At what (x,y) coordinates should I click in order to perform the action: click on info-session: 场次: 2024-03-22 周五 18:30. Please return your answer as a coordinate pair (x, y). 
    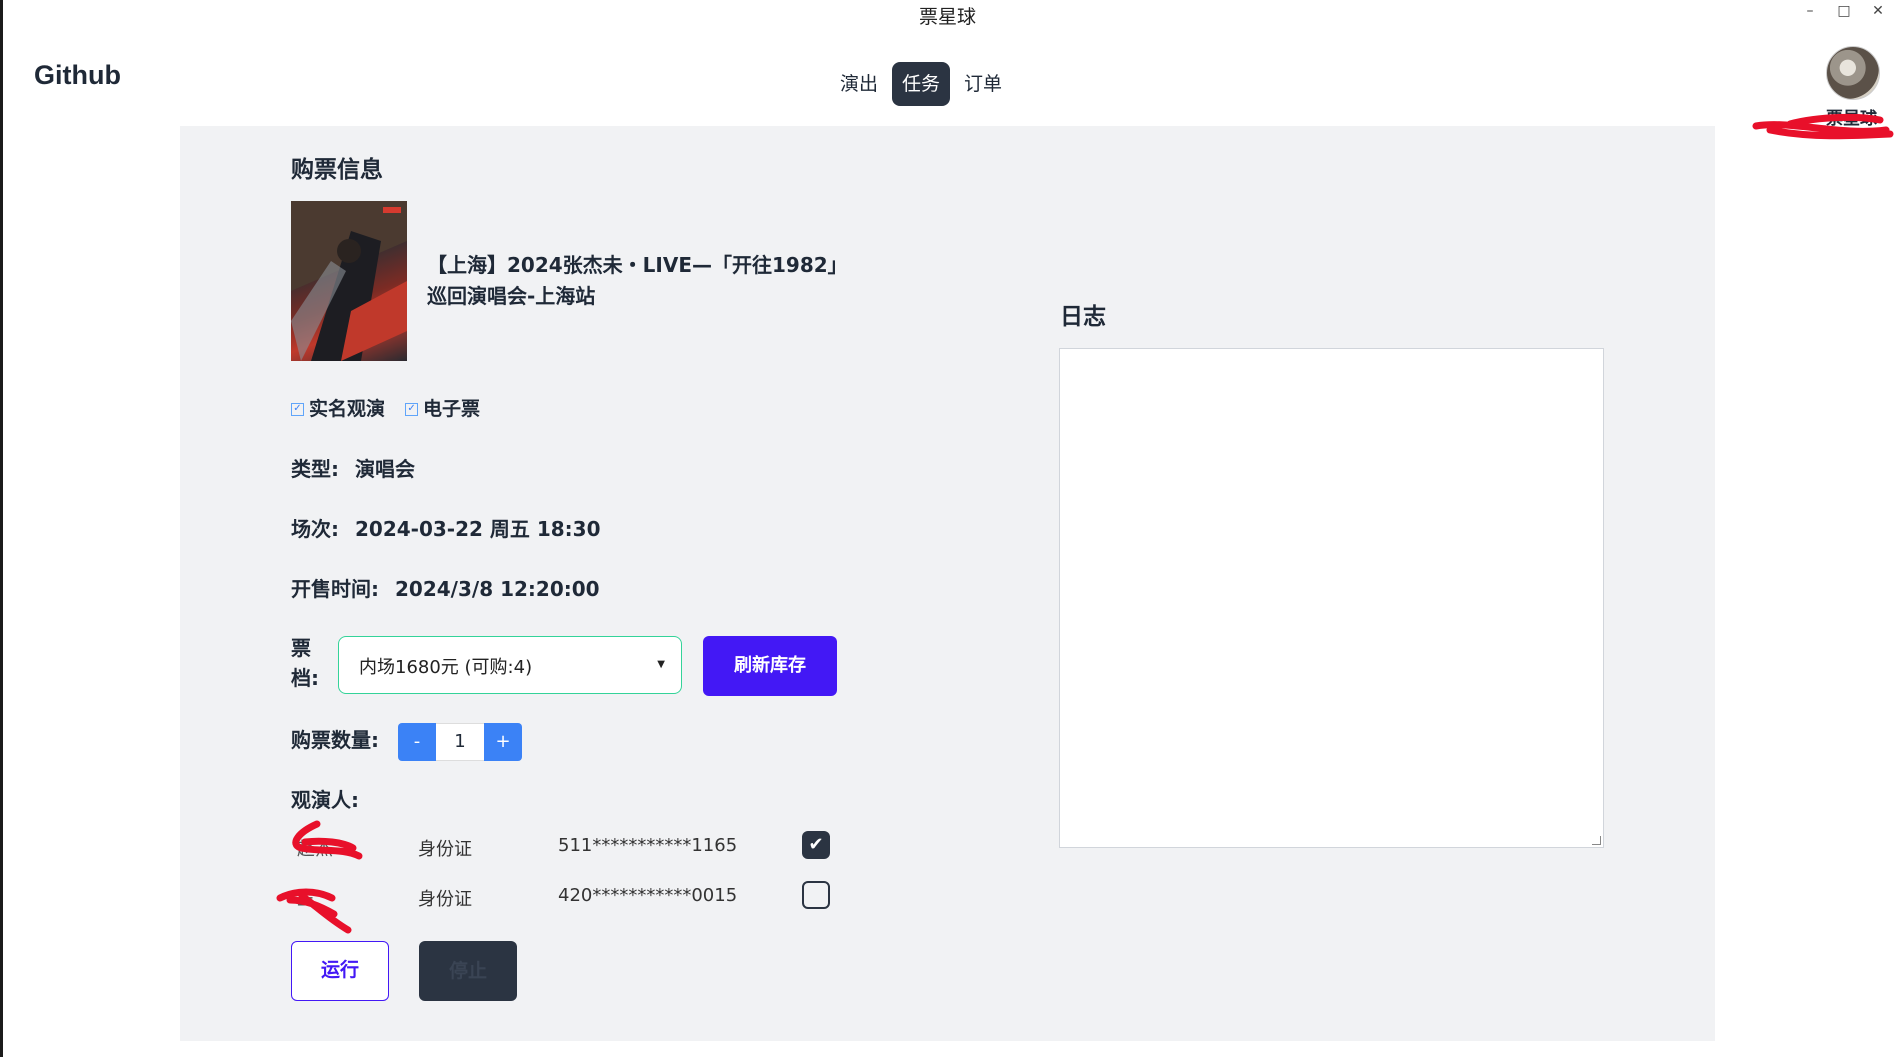
    Looking at the image, I should click on (446, 527).